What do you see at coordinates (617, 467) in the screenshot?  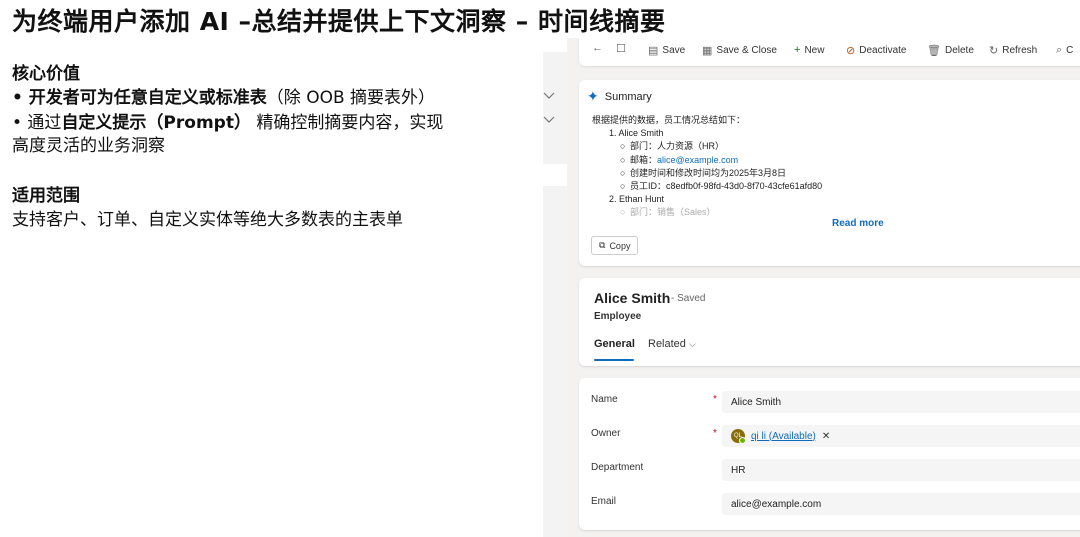 I see `department-label: Department` at bounding box center [617, 467].